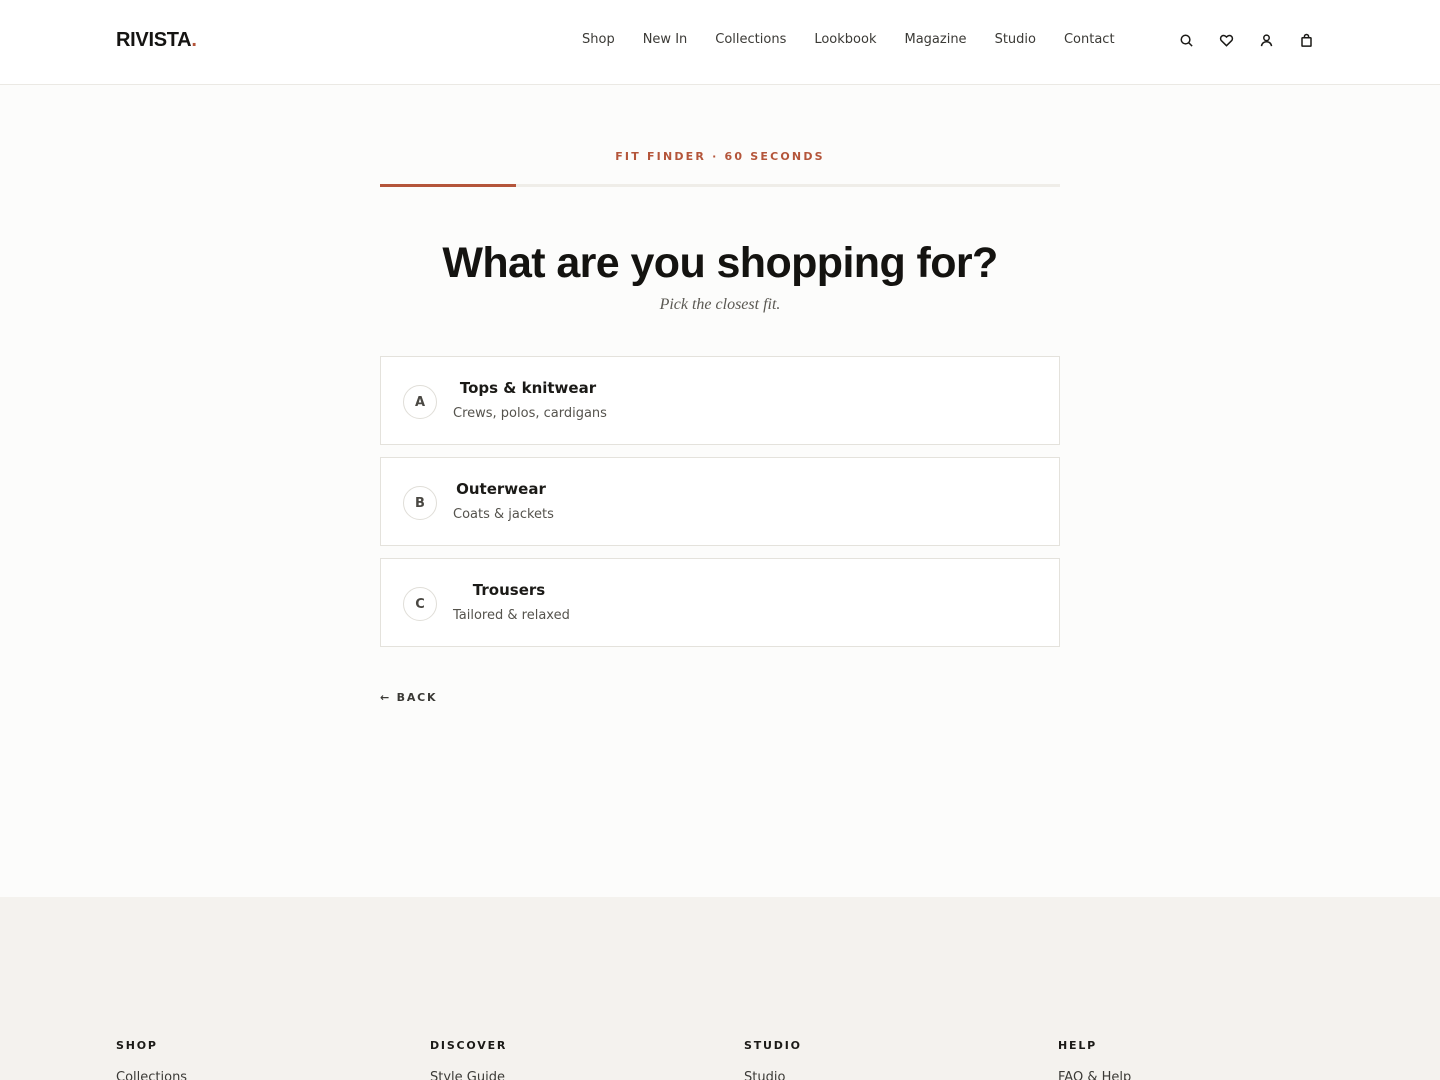 This screenshot has height=1080, width=1440. Describe the element at coordinates (503, 514) in the screenshot. I see `option-subtitle: Coats & jackets` at that location.